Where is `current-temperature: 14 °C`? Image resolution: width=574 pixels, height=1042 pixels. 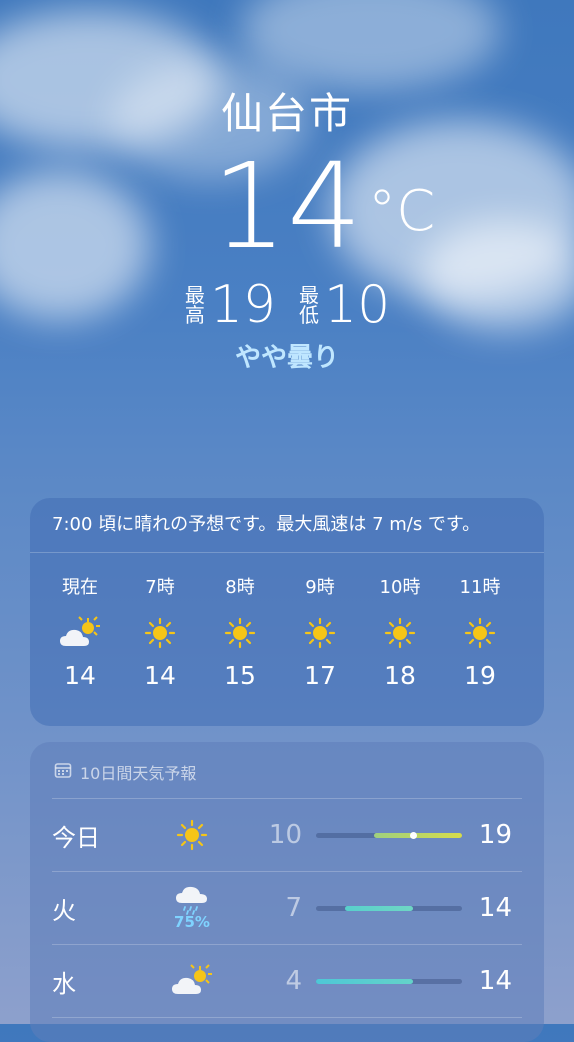
current-temperature: 14 °C is located at coordinates (287, 206).